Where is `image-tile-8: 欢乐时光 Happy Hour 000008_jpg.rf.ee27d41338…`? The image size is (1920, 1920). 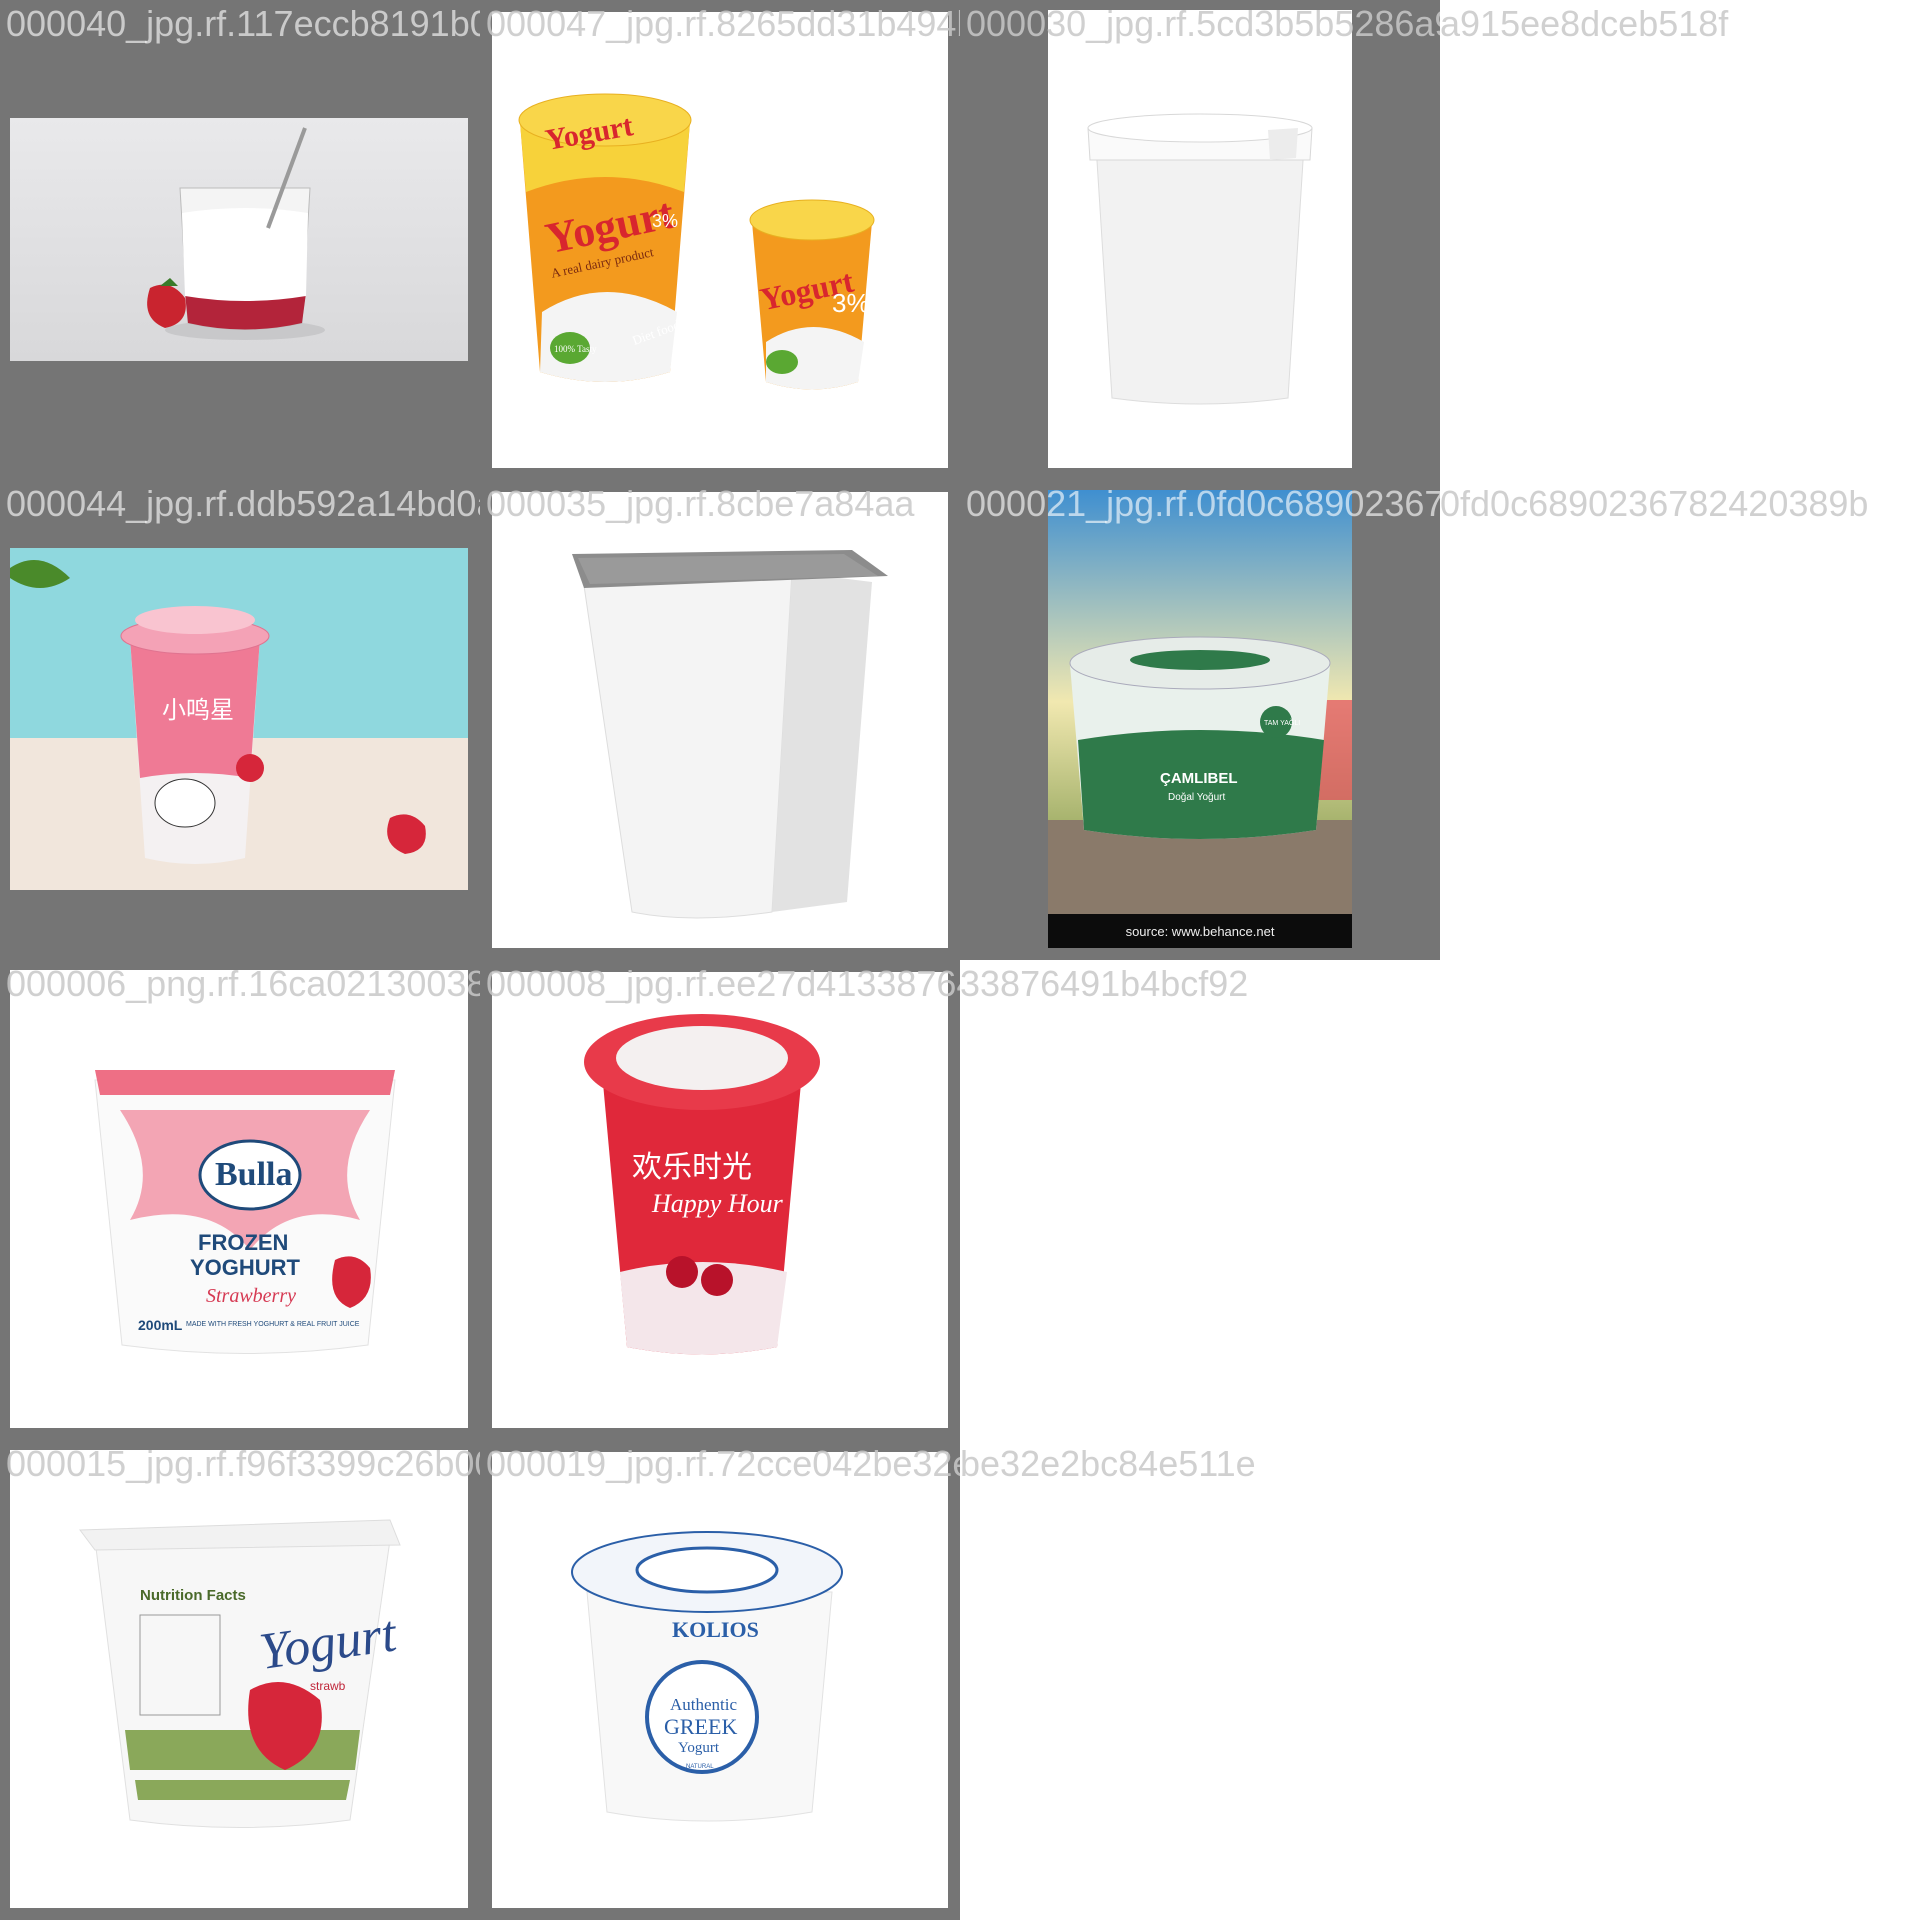
image-tile-8: 欢乐时光 Happy Hour 000008_jpg.rf.ee27d41338… is located at coordinates (720, 1200).